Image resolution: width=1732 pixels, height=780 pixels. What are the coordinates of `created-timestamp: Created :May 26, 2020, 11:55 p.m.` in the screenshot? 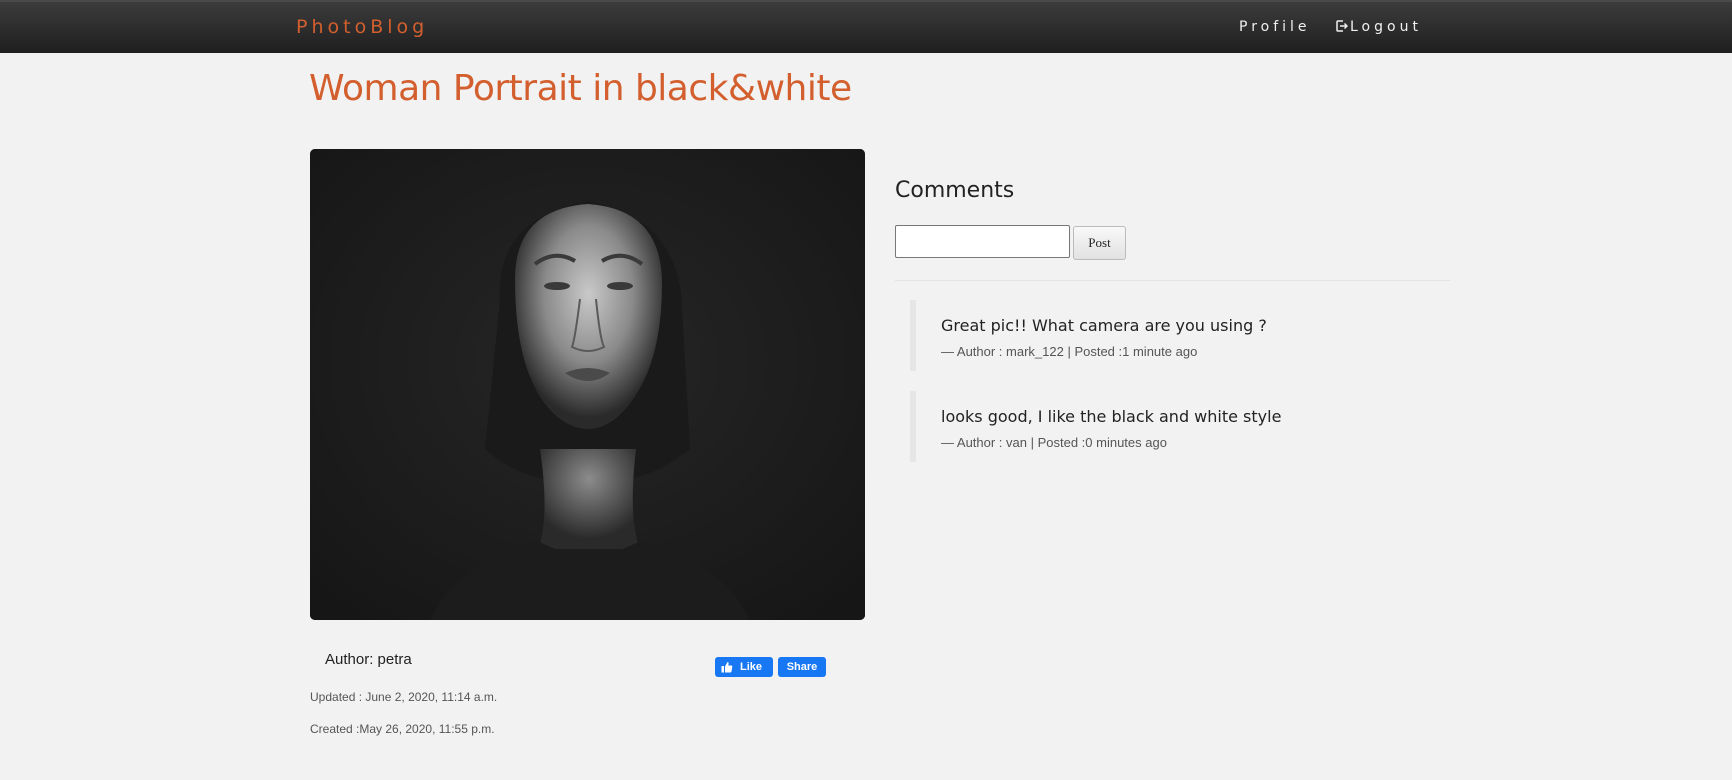 It's located at (402, 729).